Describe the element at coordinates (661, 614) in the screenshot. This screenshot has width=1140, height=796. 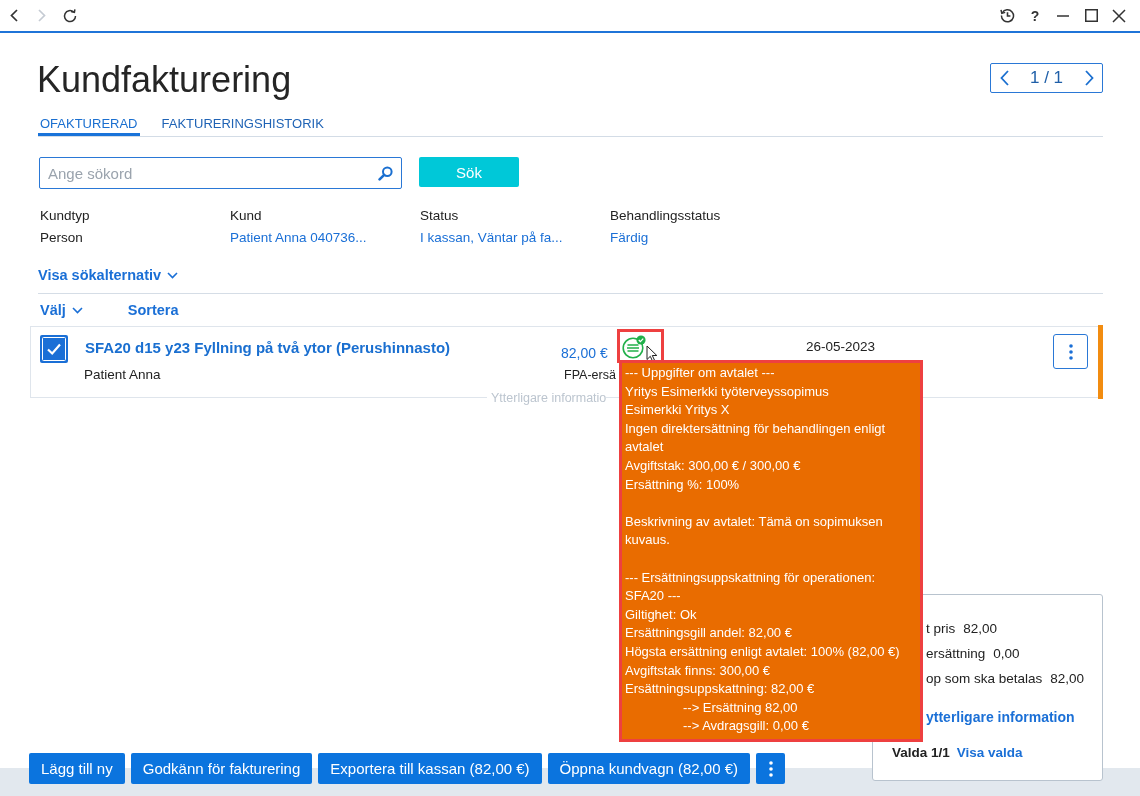
I see `tooltip-text: Giltighet: Ok` at that location.